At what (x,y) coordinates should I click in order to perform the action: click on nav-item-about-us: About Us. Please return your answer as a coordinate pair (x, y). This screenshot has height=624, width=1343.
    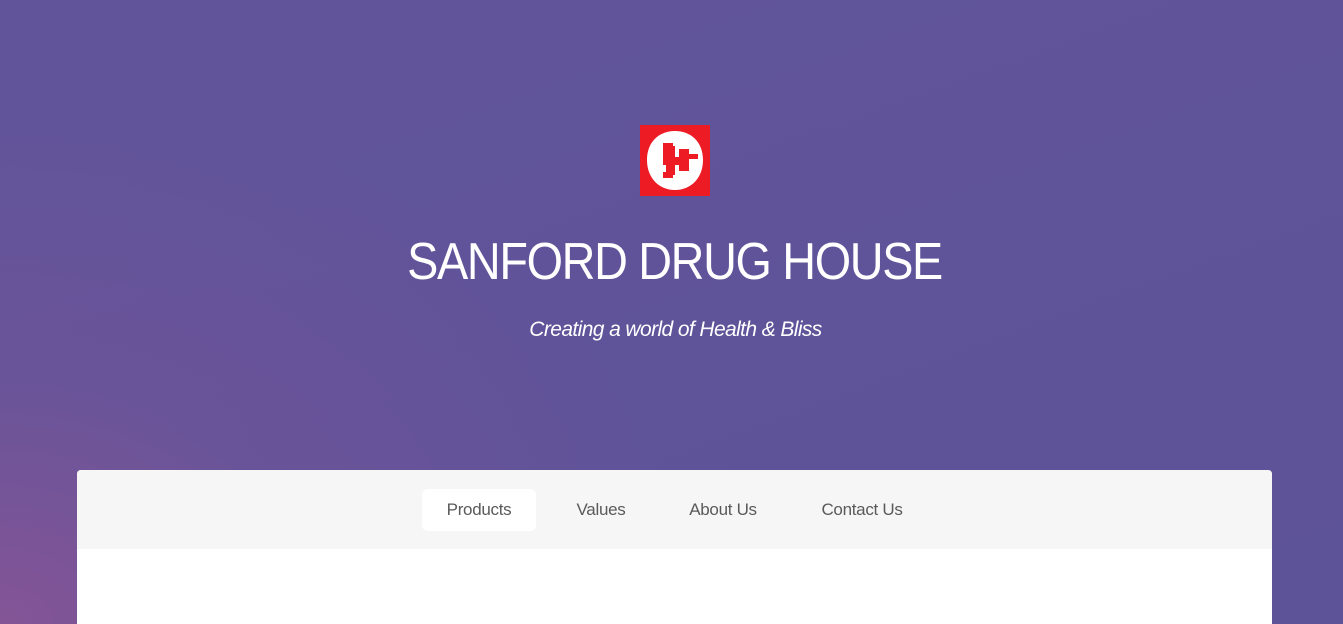
    Looking at the image, I should click on (723, 510).